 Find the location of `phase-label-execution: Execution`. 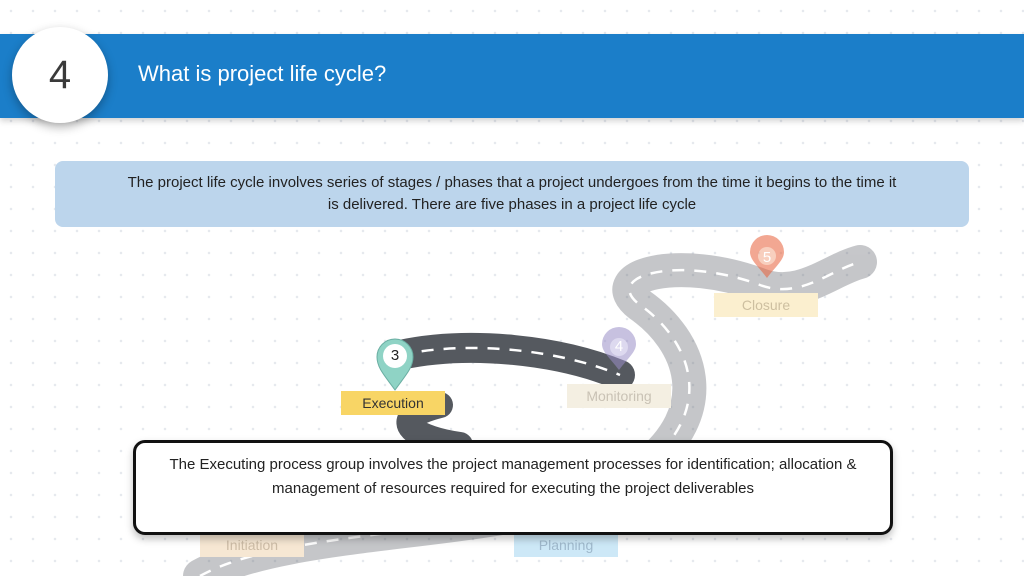

phase-label-execution: Execution is located at coordinates (393, 403).